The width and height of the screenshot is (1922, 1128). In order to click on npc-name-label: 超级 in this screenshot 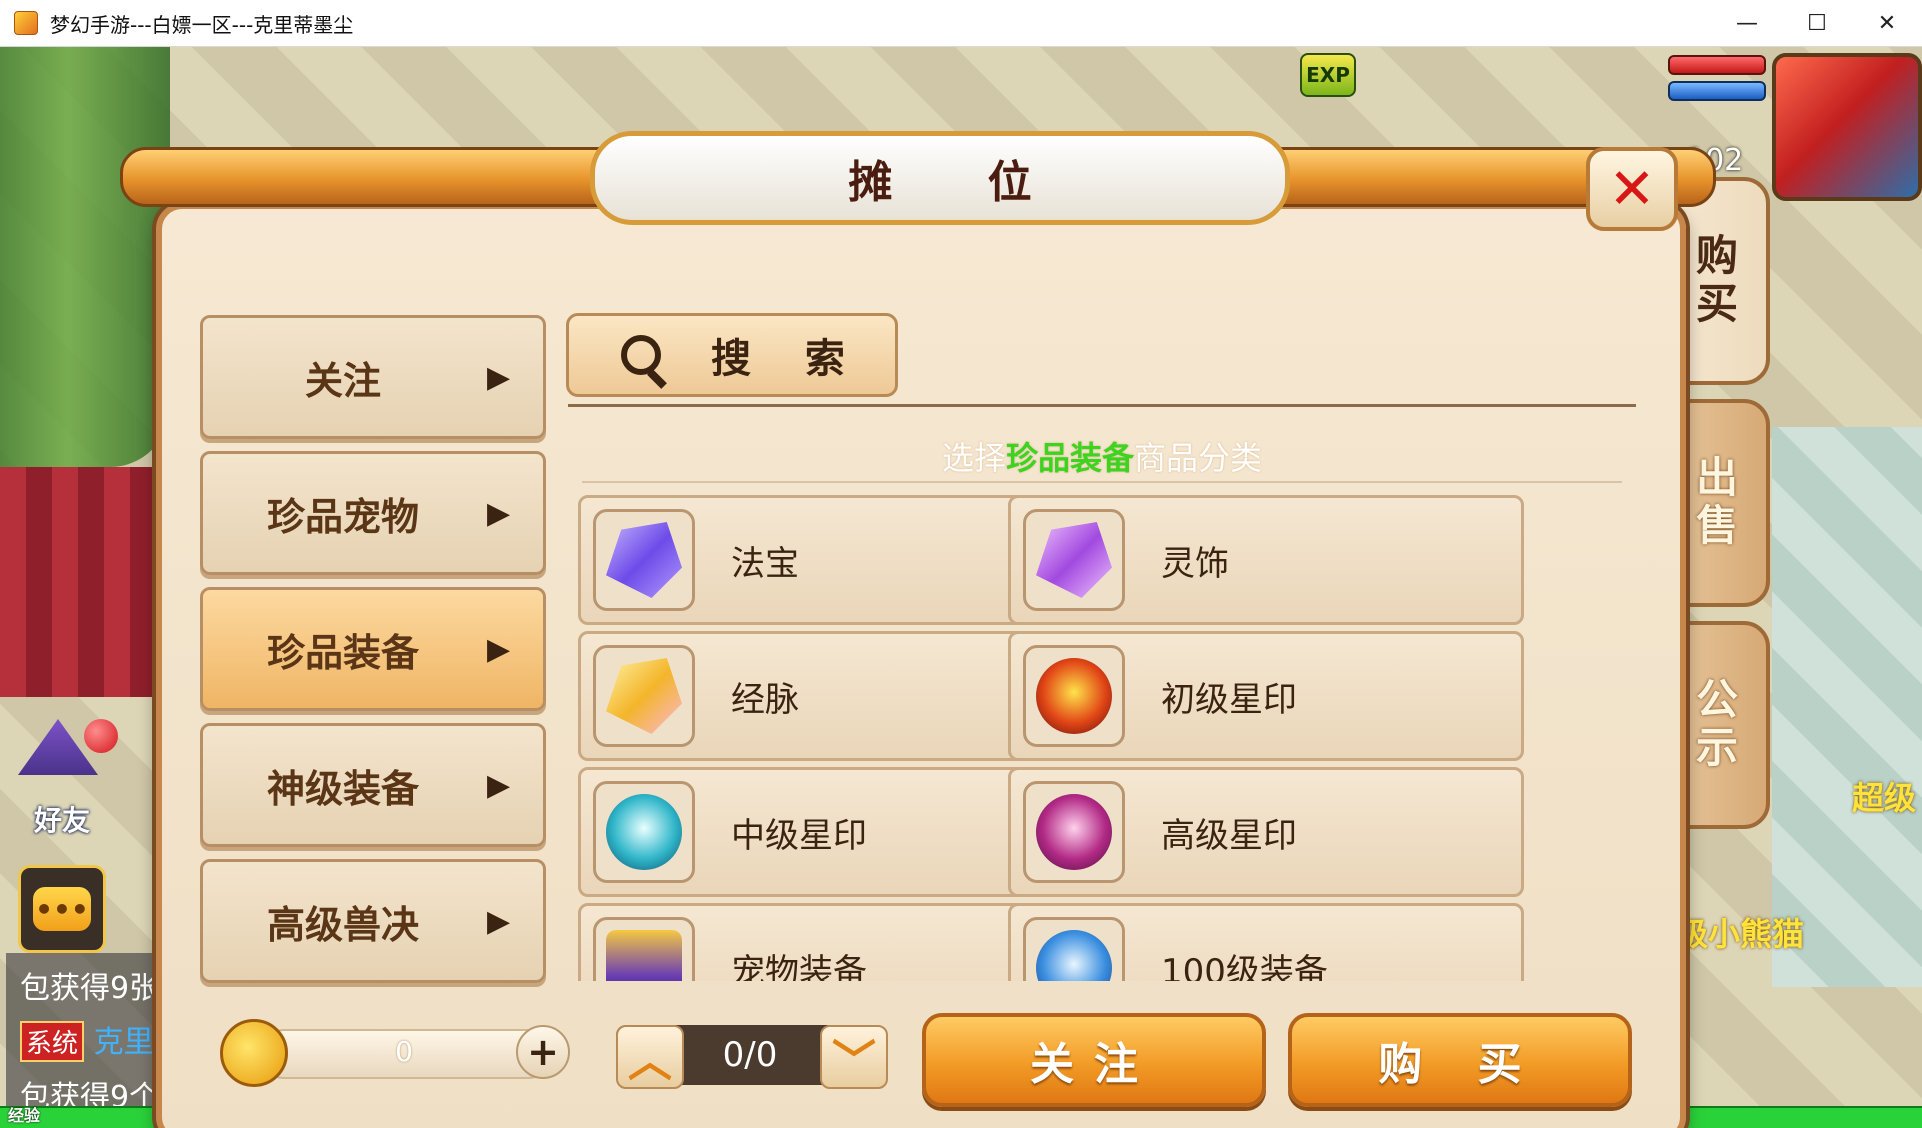, I will do `click(1884, 798)`.